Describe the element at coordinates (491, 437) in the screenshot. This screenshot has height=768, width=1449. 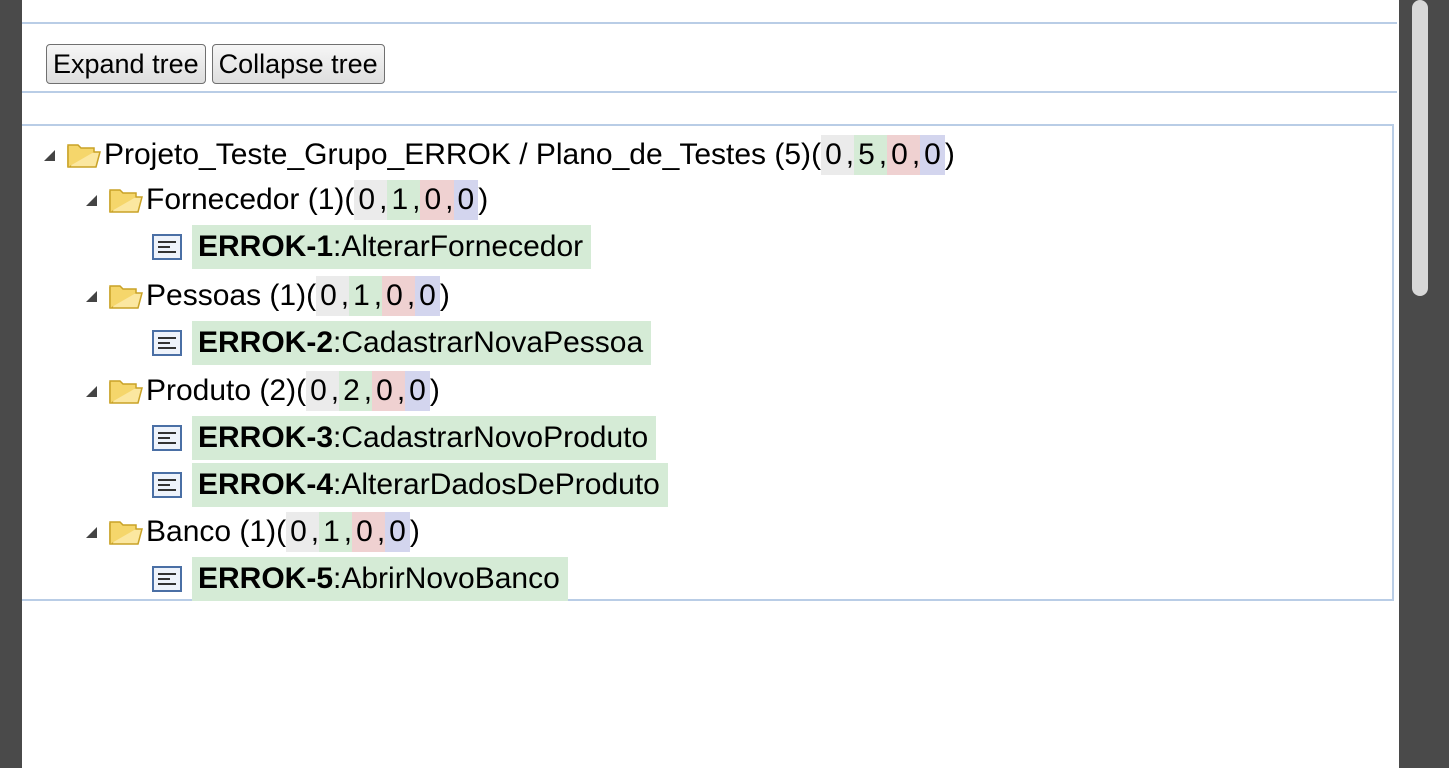
I see `test-case-name: :CadastrarNovoProduto` at that location.